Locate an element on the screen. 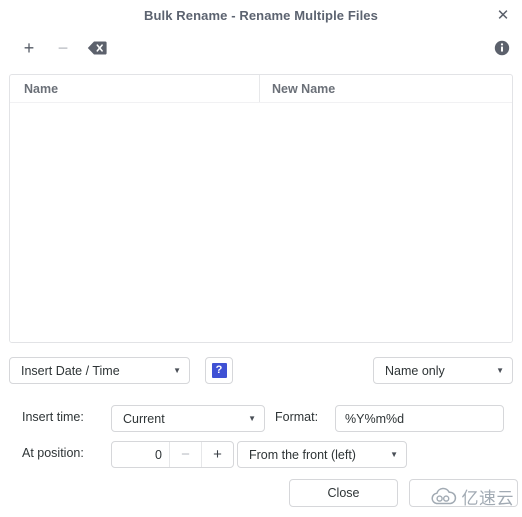 This screenshot has width=522, height=517. remove-files-button: − is located at coordinates (63, 48).